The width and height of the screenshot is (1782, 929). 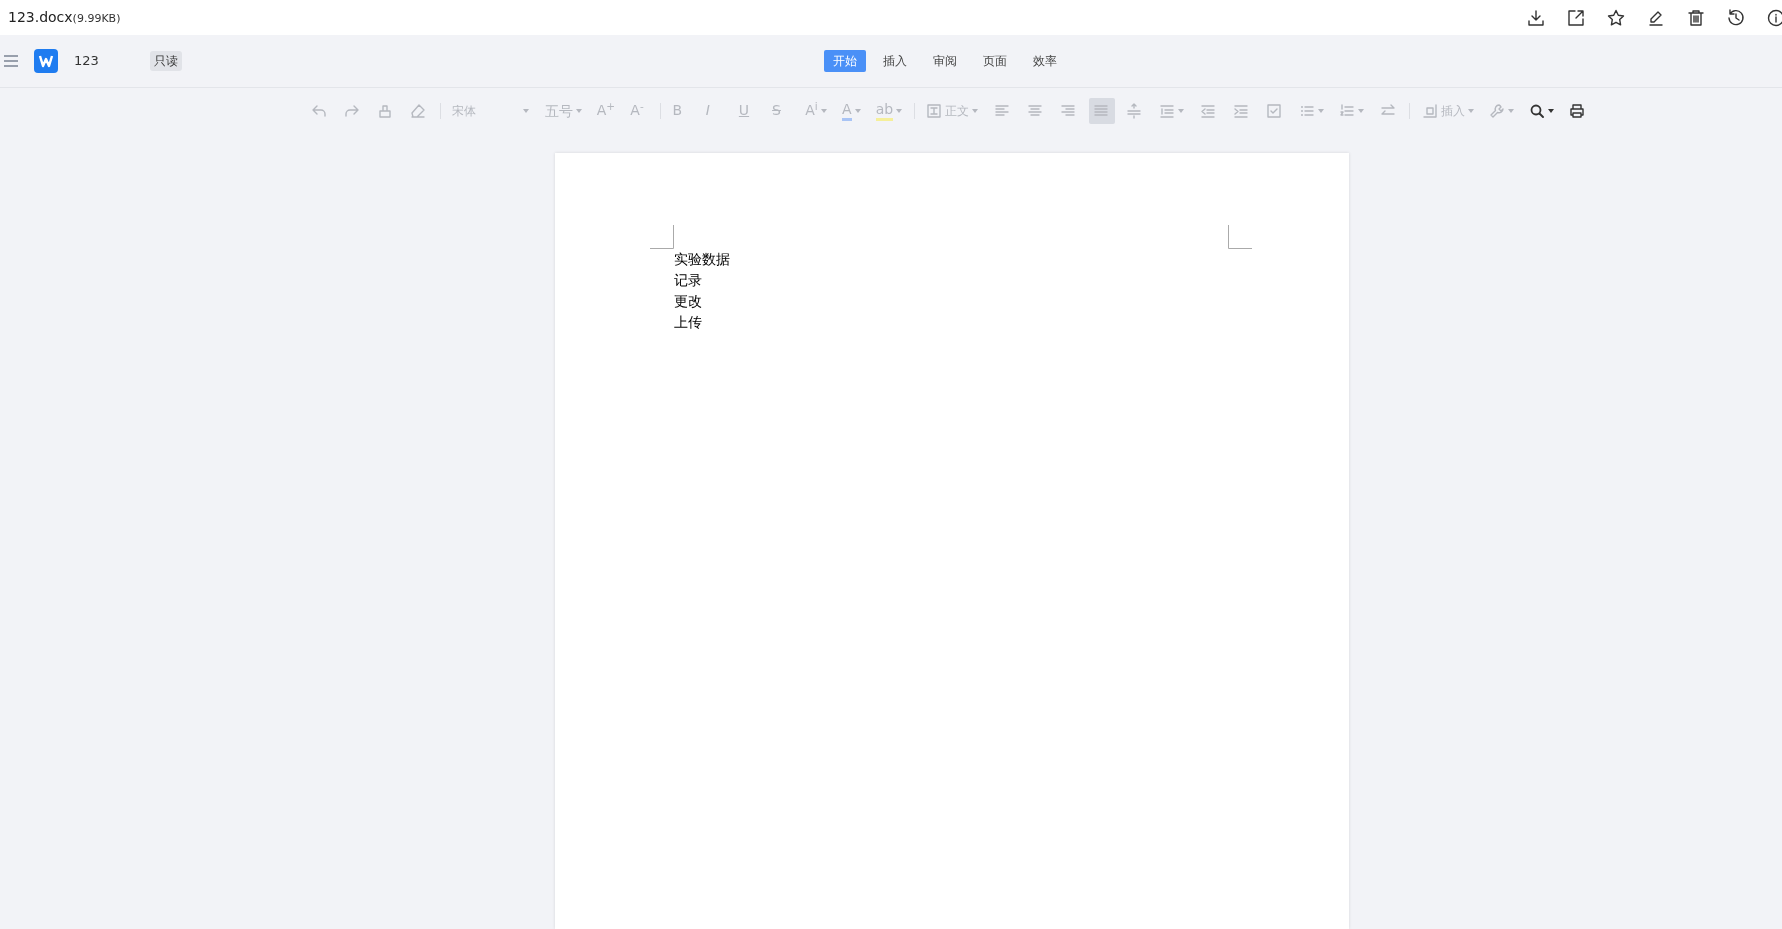 What do you see at coordinates (1034, 111) in the screenshot?
I see `align-center-icon` at bounding box center [1034, 111].